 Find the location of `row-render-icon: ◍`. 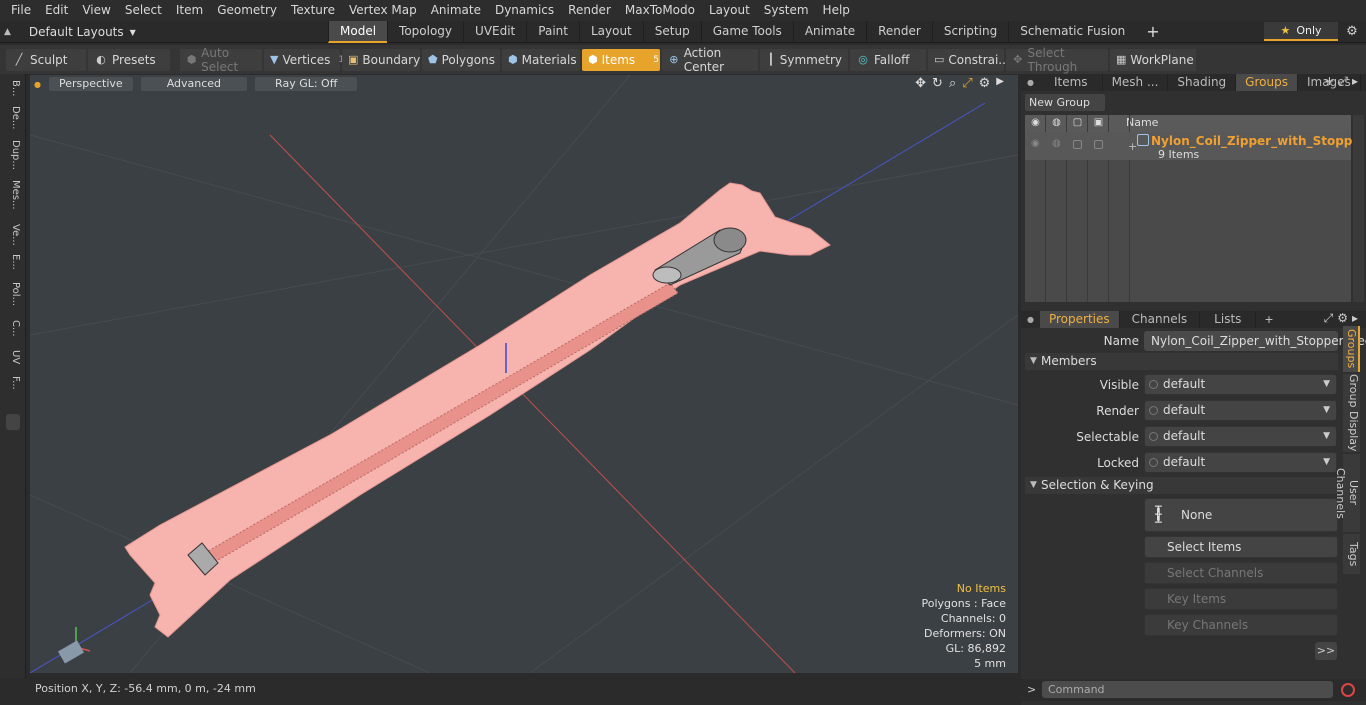

row-render-icon: ◍ is located at coordinates (1056, 143).